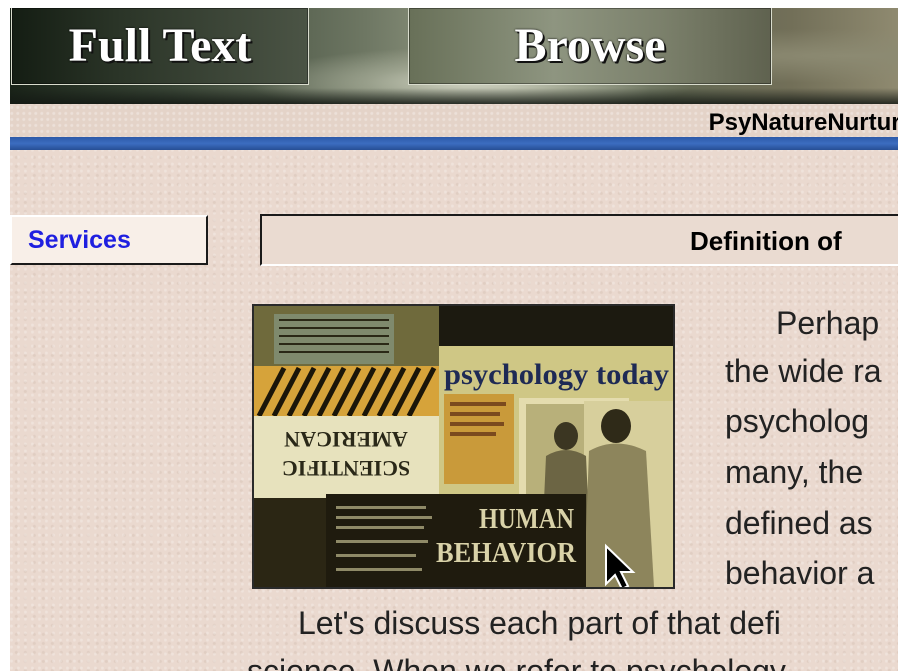 The height and width of the screenshot is (671, 898). Describe the element at coordinates (803, 122) in the screenshot. I see `site-title: PsyNatureNurture D` at that location.